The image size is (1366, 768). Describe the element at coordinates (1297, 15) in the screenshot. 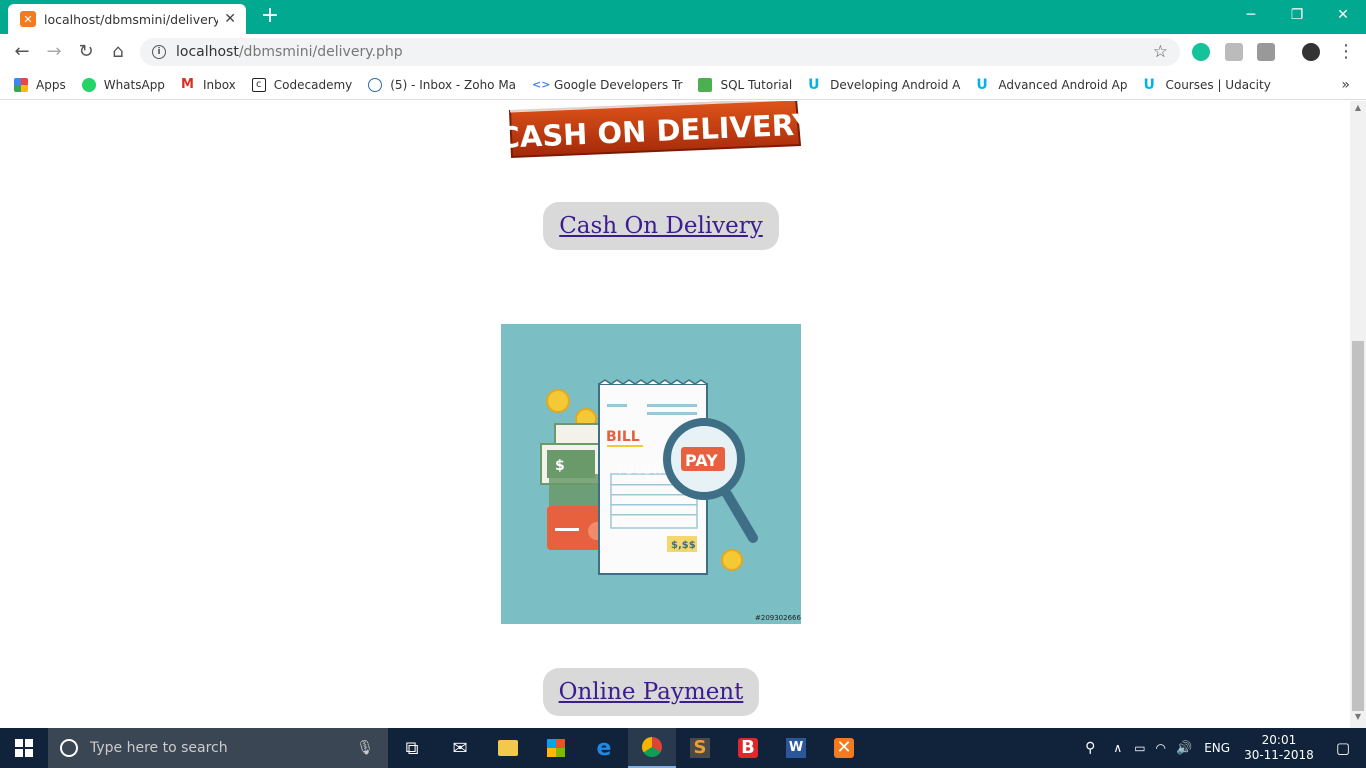

I see `restore-button: ❐` at that location.